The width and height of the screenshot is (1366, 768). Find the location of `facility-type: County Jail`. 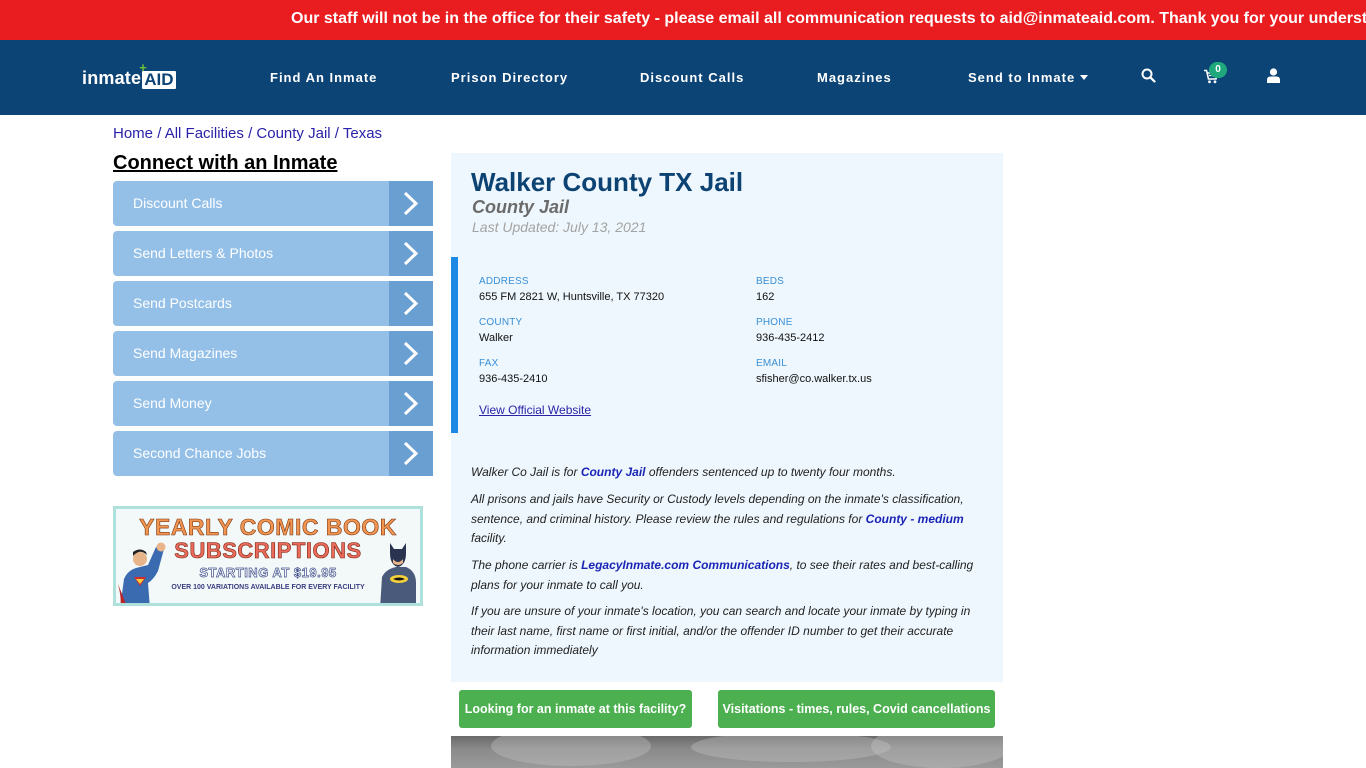

facility-type: County Jail is located at coordinates (521, 207).